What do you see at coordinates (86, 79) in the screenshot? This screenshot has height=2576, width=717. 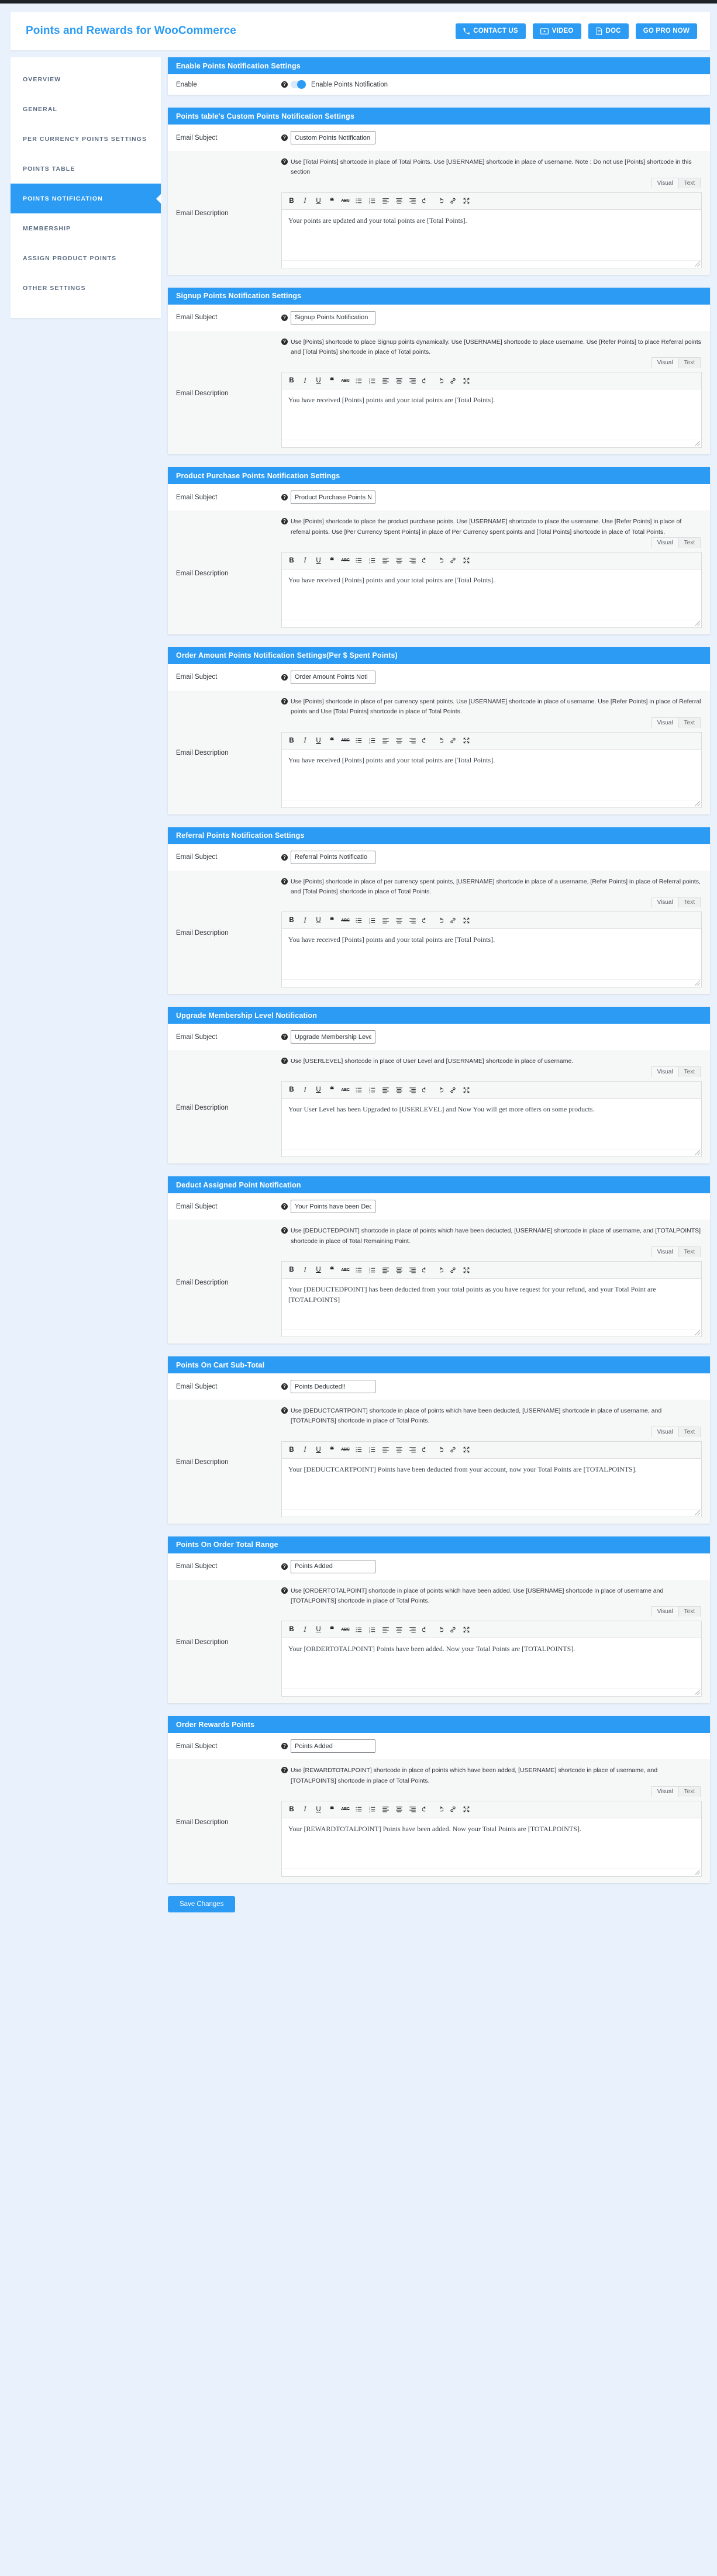 I see `sidebar-item-overview: OVERVIEW` at bounding box center [86, 79].